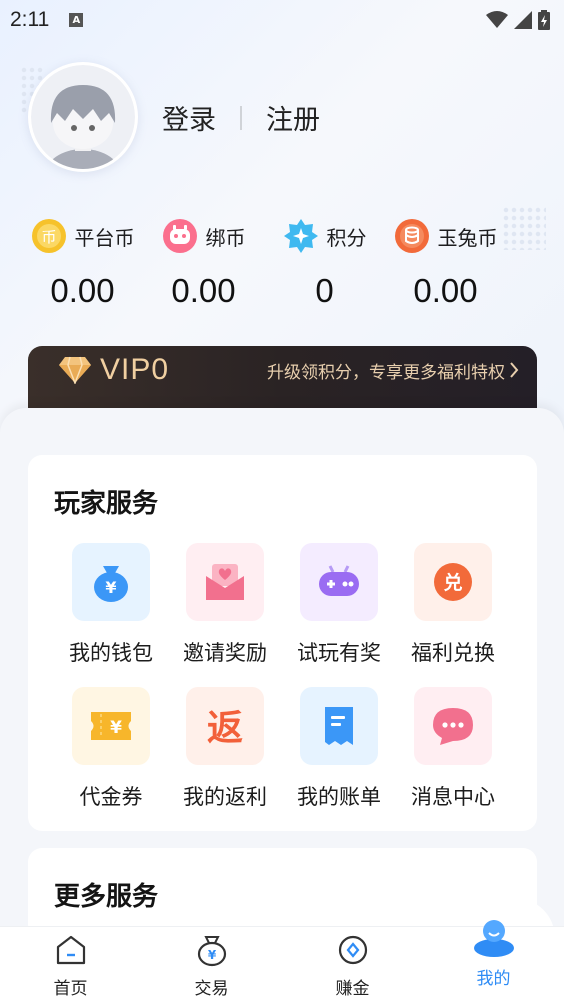 This screenshot has height=1002, width=564. I want to click on service-wallet: ¥ 我的钱包, so click(111, 605).